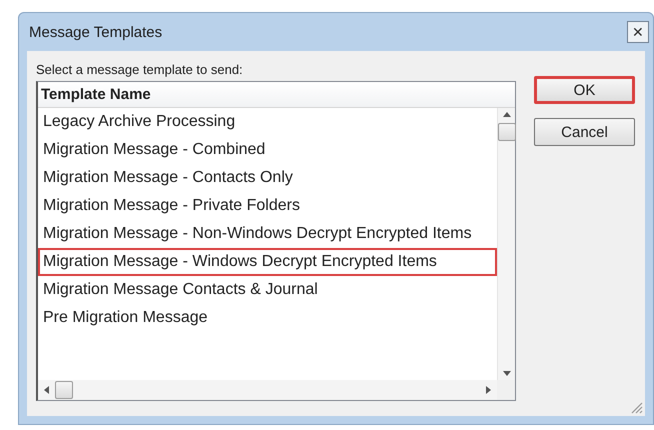 This screenshot has height=430, width=654. Describe the element at coordinates (267, 234) in the screenshot. I see `template-row: Migration Message - Non-Windows Decrypt Encrypted Items` at that location.